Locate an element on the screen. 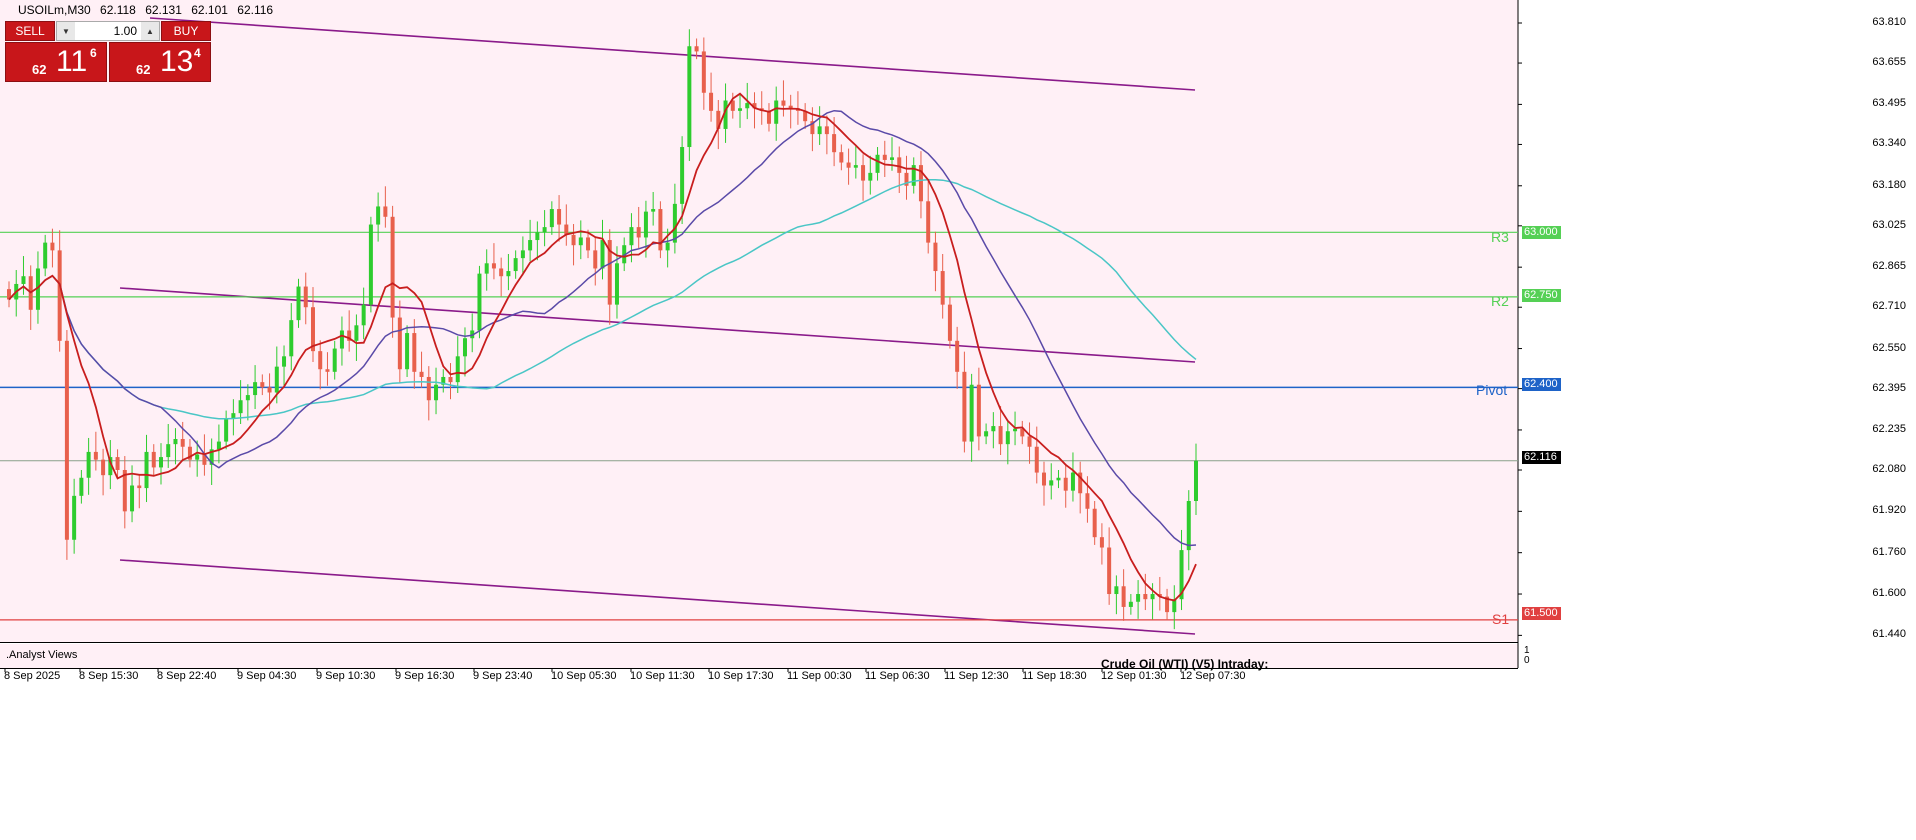 This screenshot has height=840, width=1916. r2-label: R2 is located at coordinates (1500, 301).